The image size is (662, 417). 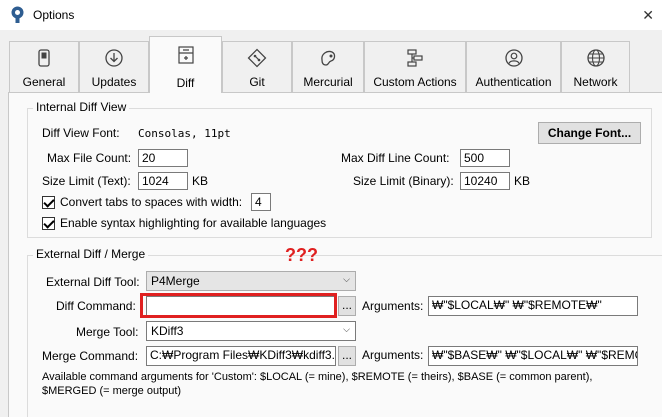 What do you see at coordinates (415, 82) in the screenshot?
I see `tab-label: Custom Actions` at bounding box center [415, 82].